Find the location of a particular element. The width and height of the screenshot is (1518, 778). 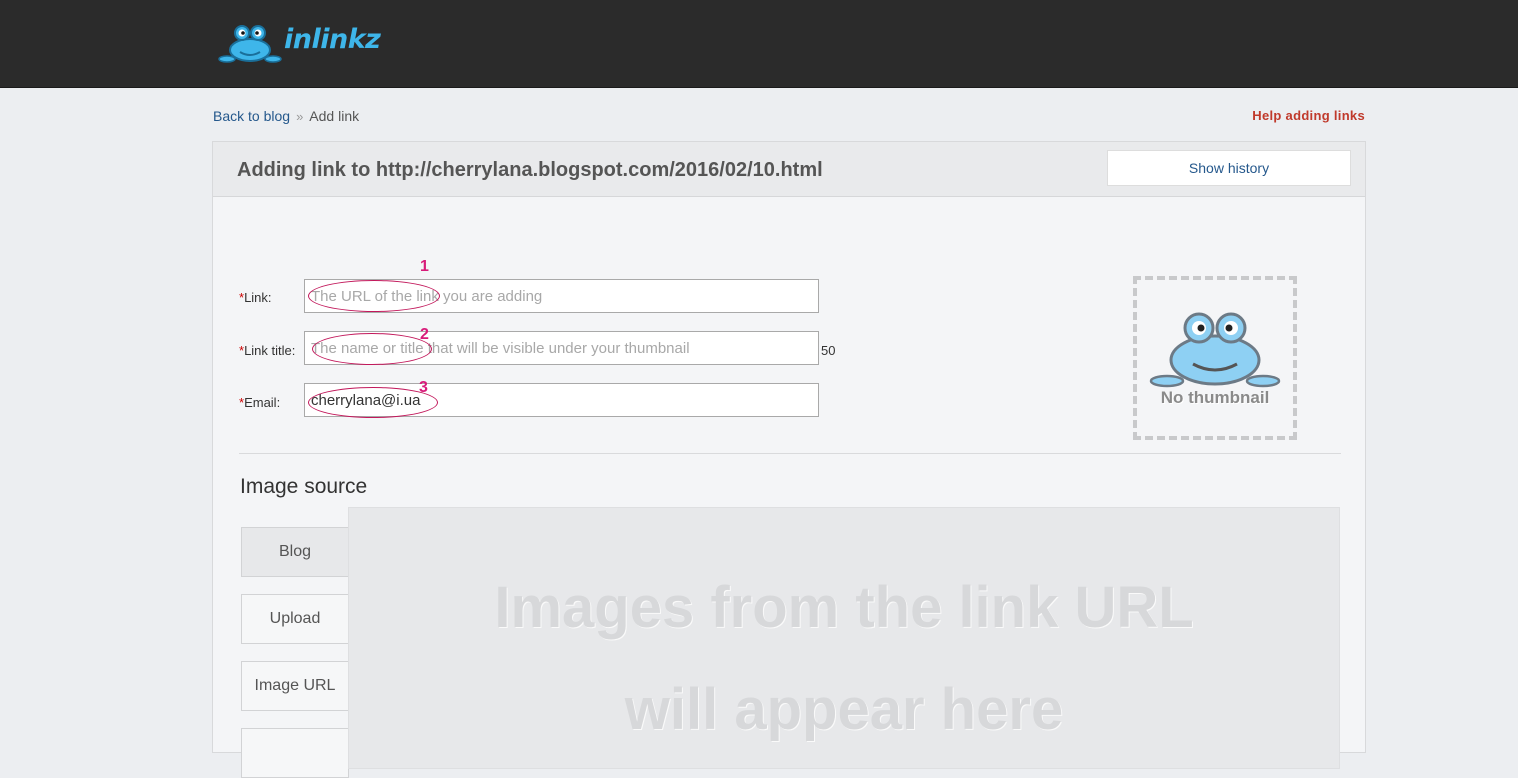

link-title-label-text: Link title: is located at coordinates (270, 350).